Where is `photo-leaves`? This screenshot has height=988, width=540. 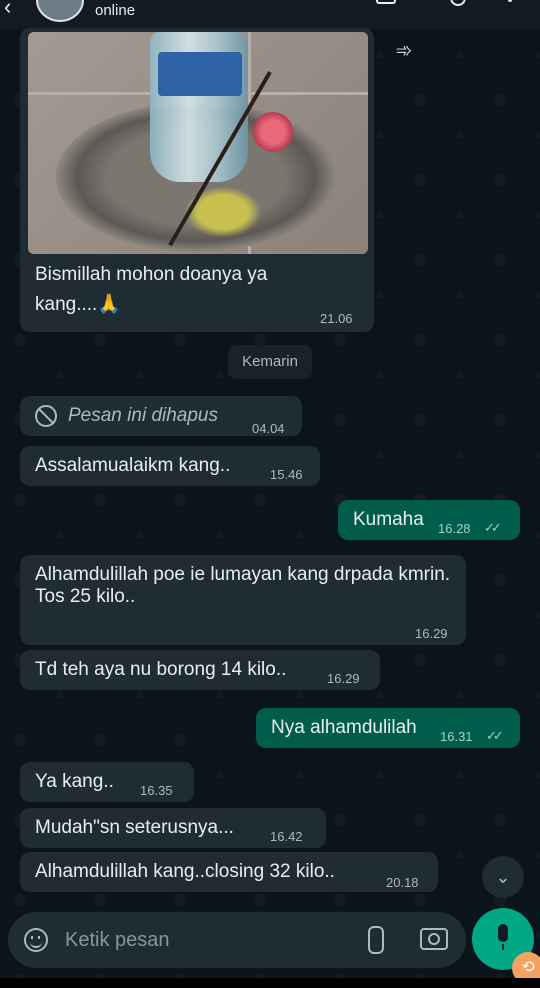 photo-leaves is located at coordinates (223, 212).